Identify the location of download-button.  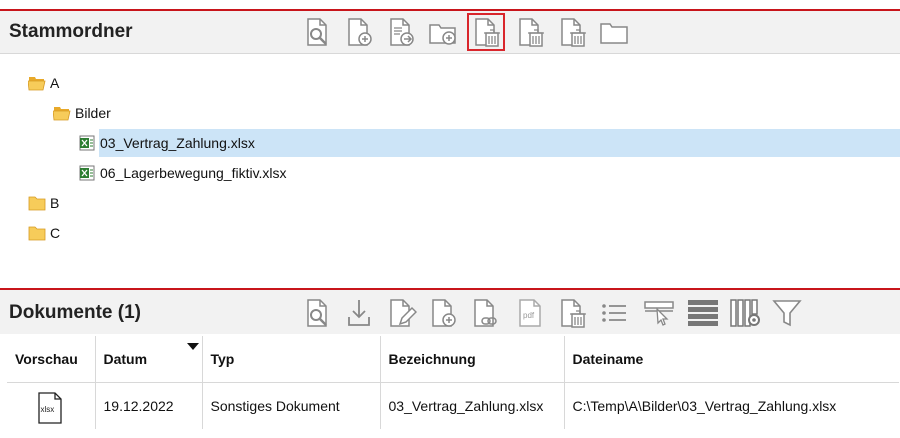
(359, 313).